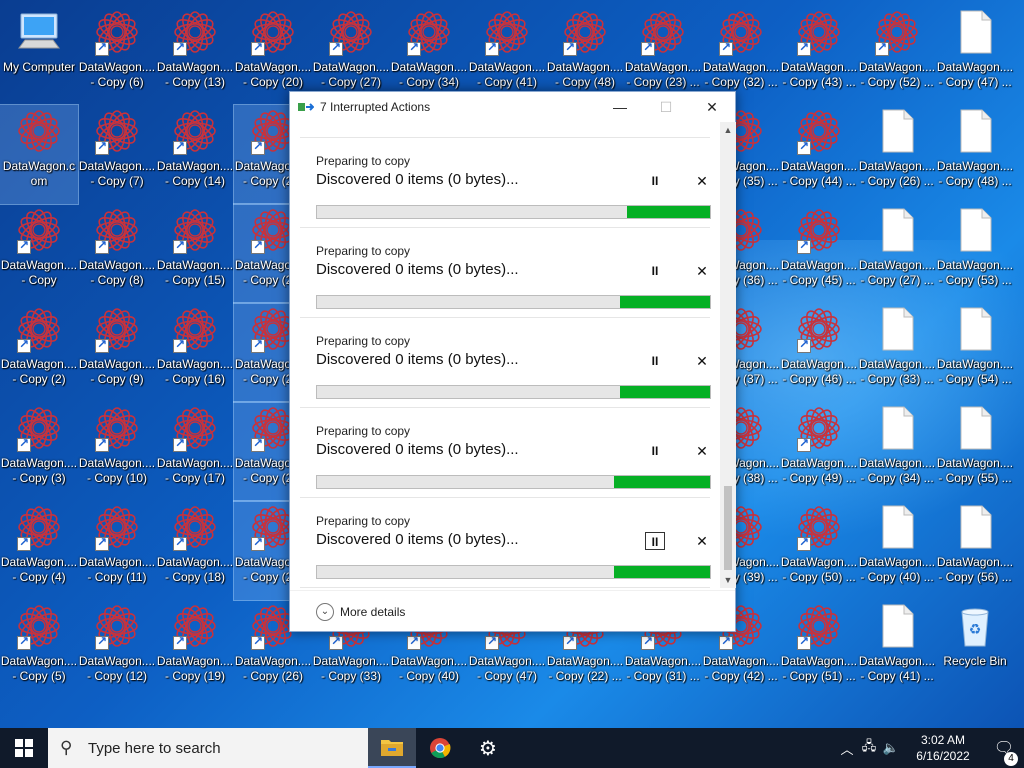 This screenshot has height=768, width=1024. What do you see at coordinates (208, 748) in the screenshot?
I see `taskbar-search-box: ⚲ Type here to search` at bounding box center [208, 748].